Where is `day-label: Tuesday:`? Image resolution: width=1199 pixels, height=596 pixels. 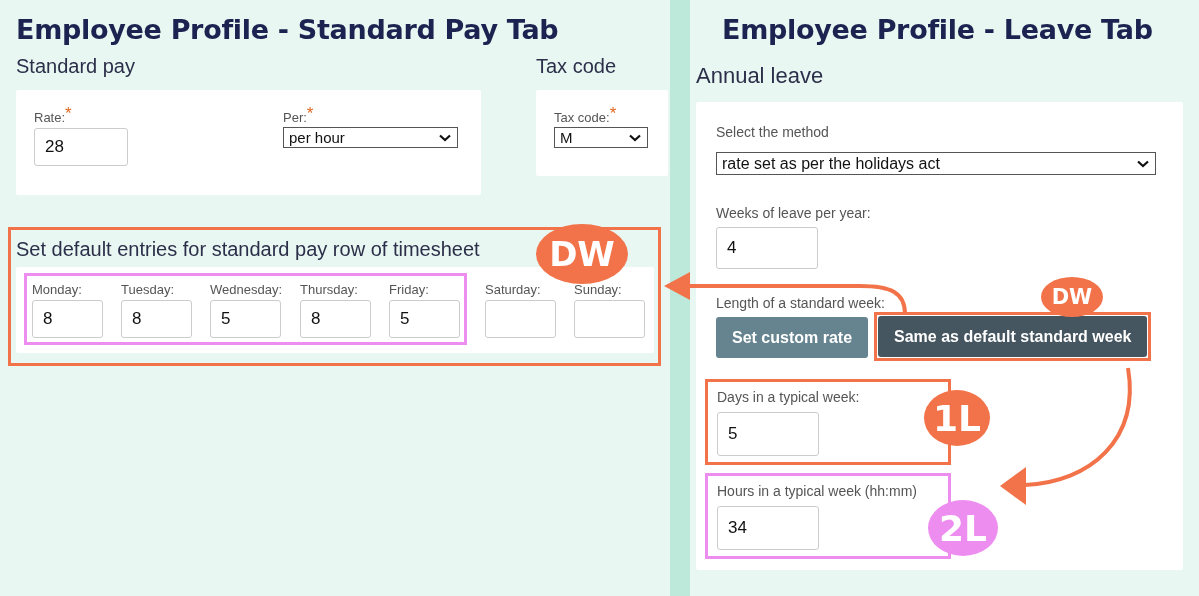
day-label: Tuesday: is located at coordinates (147, 289).